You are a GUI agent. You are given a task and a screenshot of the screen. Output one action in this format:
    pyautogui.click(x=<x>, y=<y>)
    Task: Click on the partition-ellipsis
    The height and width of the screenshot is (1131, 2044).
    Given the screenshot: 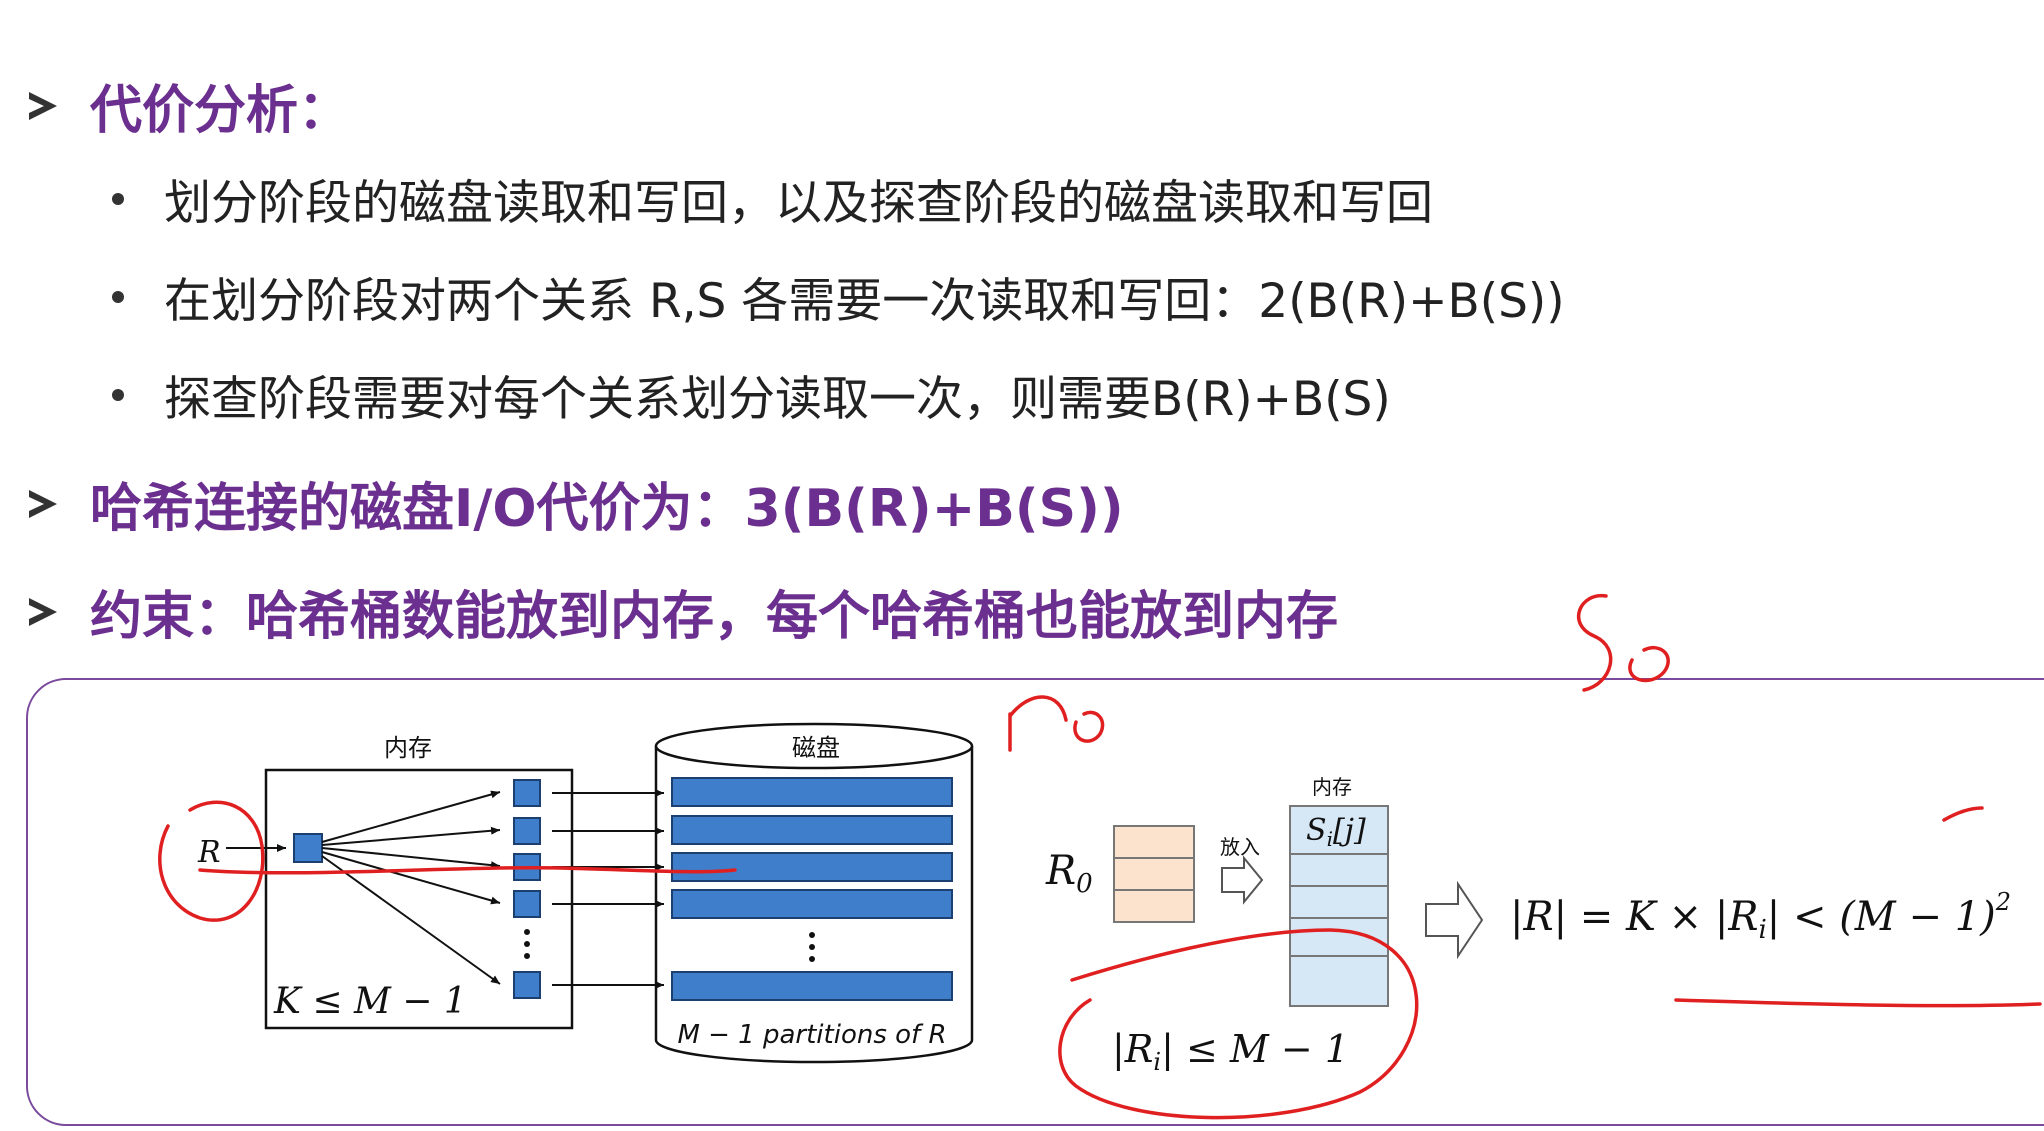 What is the action you would take?
    pyautogui.click(x=812, y=947)
    